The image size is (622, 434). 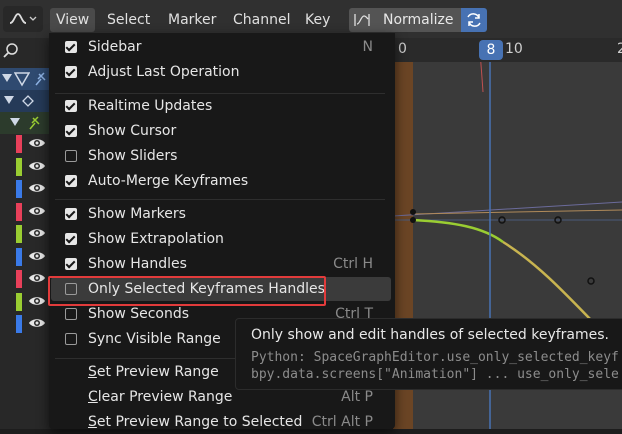 What do you see at coordinates (402, 49) in the screenshot?
I see `frame-tick-label: 0` at bounding box center [402, 49].